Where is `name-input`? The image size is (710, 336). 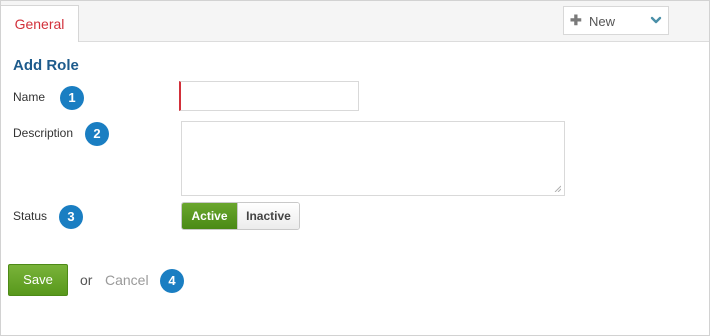
name-input is located at coordinates (269, 96).